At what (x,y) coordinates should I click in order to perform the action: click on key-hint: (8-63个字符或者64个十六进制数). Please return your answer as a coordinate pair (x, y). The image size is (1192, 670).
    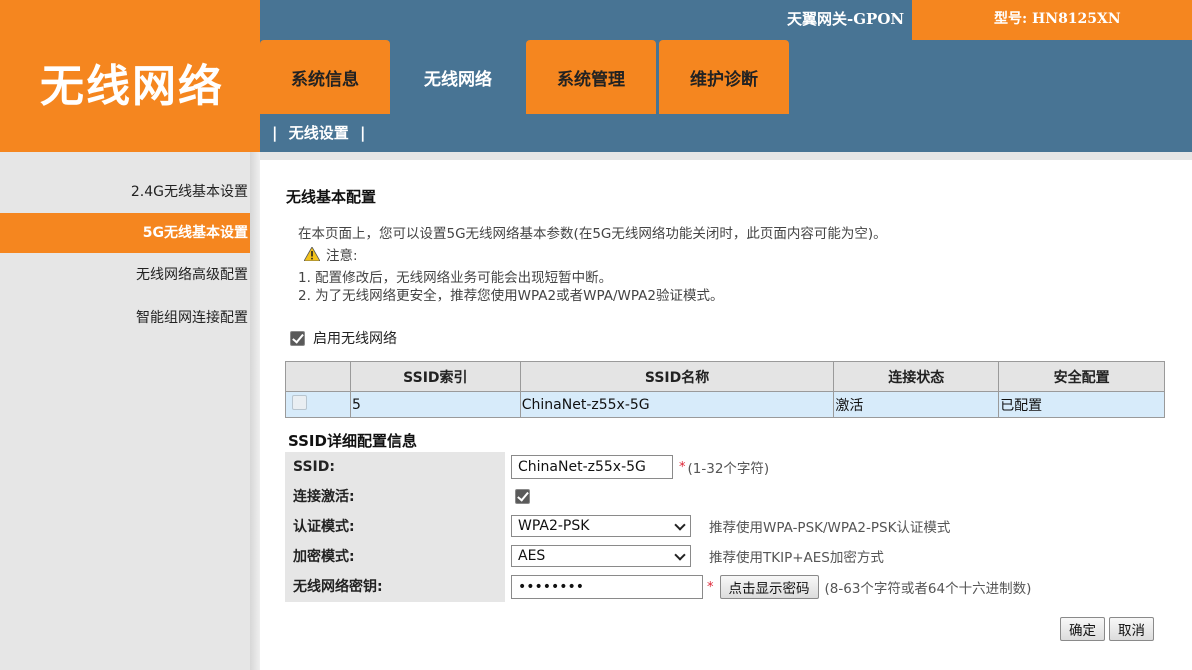
    Looking at the image, I should click on (928, 589).